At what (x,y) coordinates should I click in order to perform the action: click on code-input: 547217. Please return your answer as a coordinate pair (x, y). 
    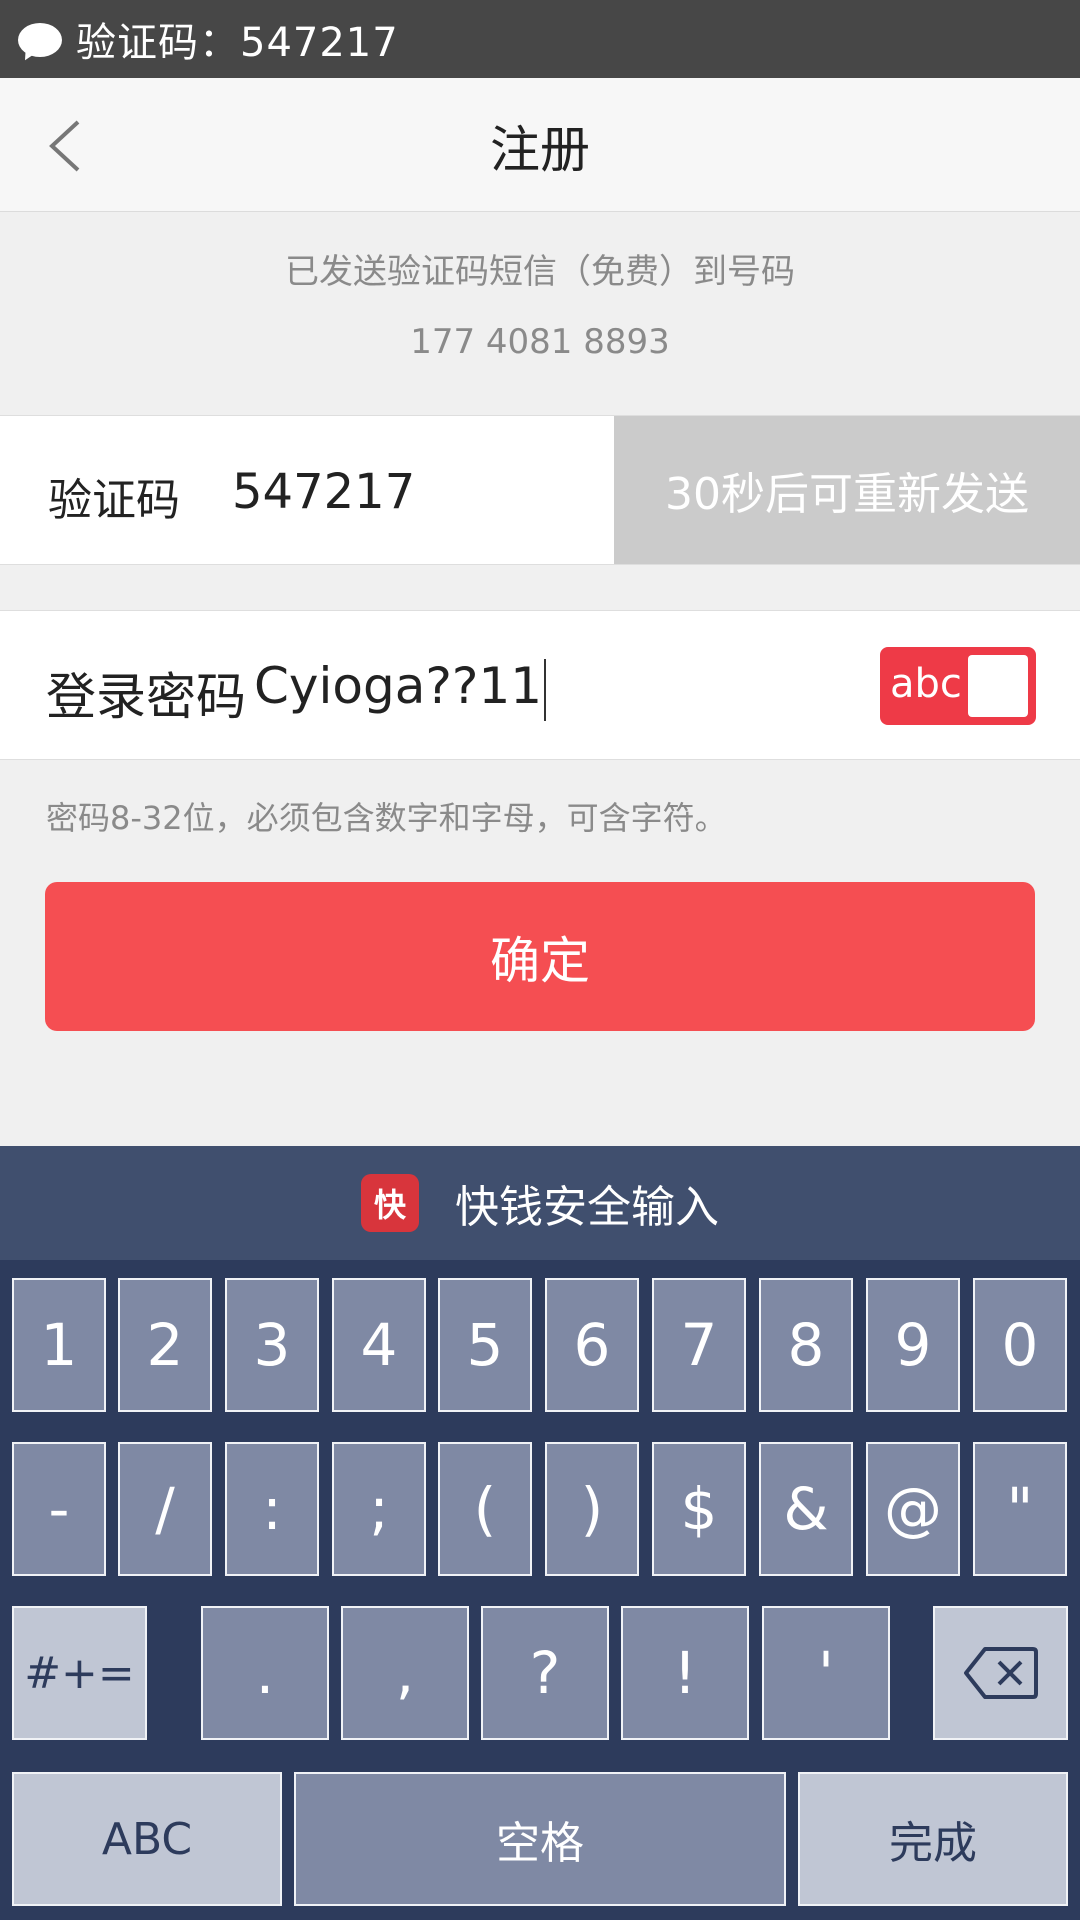
    Looking at the image, I should click on (323, 492).